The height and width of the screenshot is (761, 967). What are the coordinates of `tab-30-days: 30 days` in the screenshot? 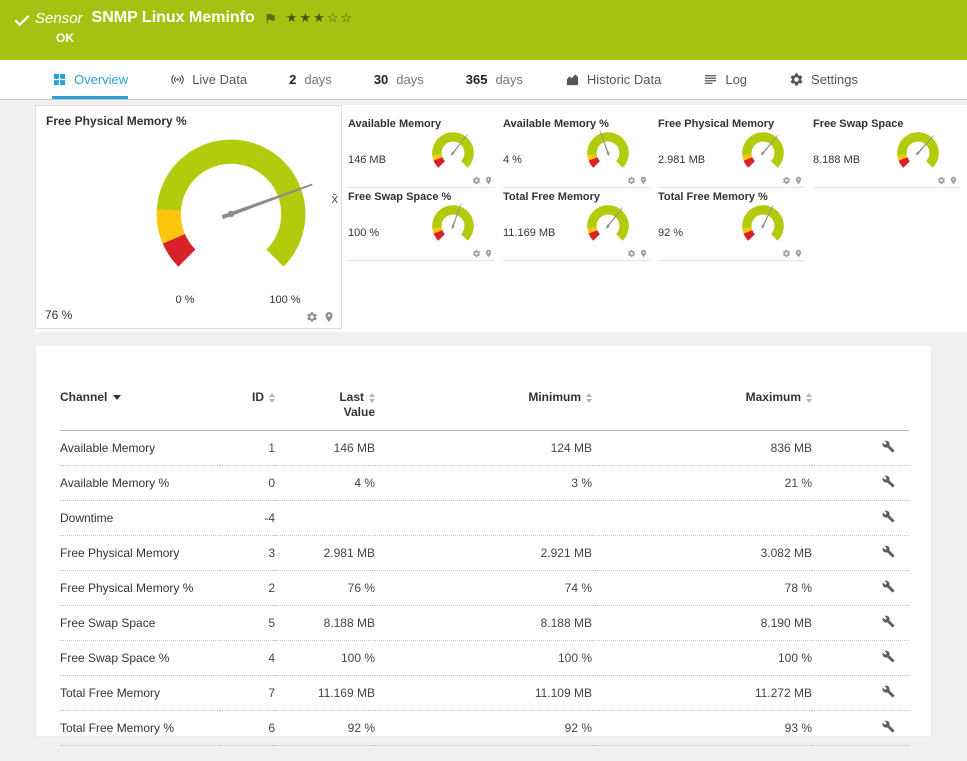 It's located at (399, 79).